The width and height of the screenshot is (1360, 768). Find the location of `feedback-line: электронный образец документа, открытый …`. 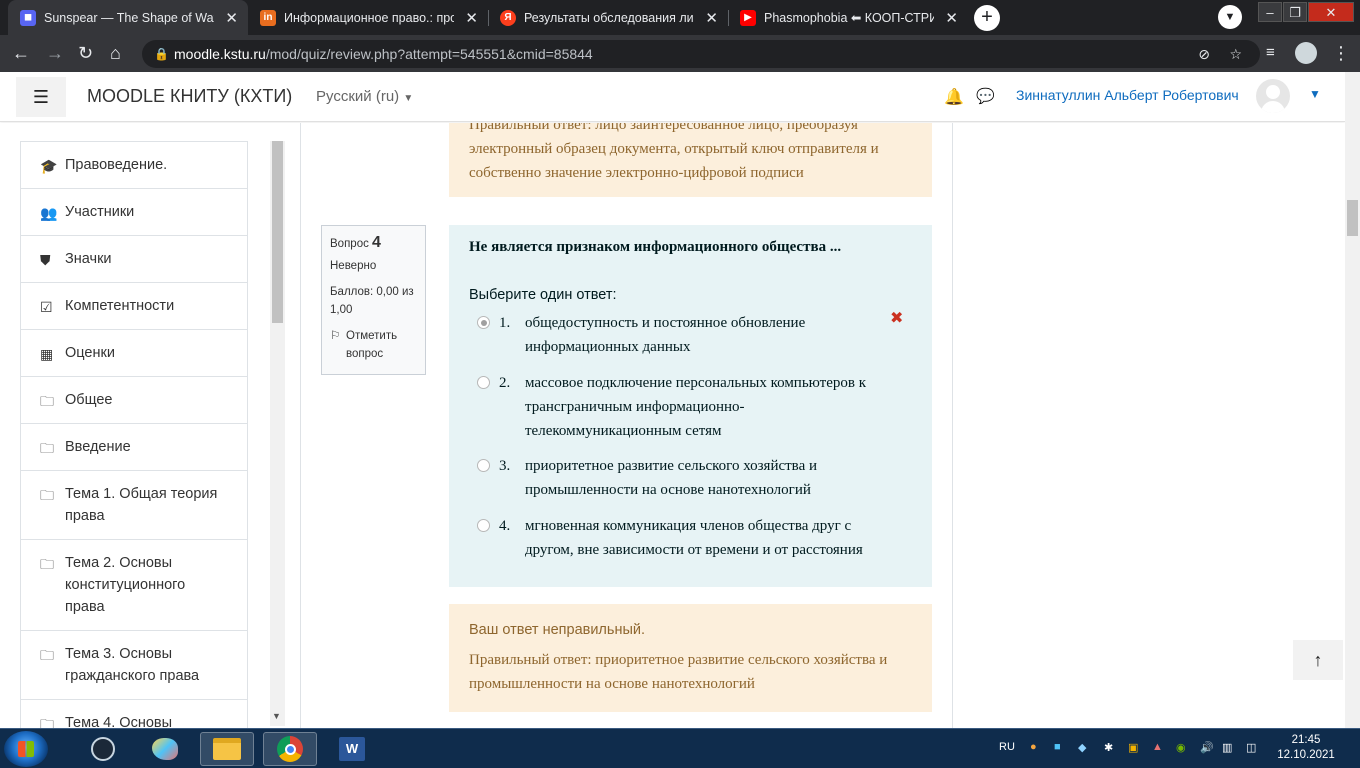

feedback-line: электронный образец документа, открытый … is located at coordinates (674, 149).